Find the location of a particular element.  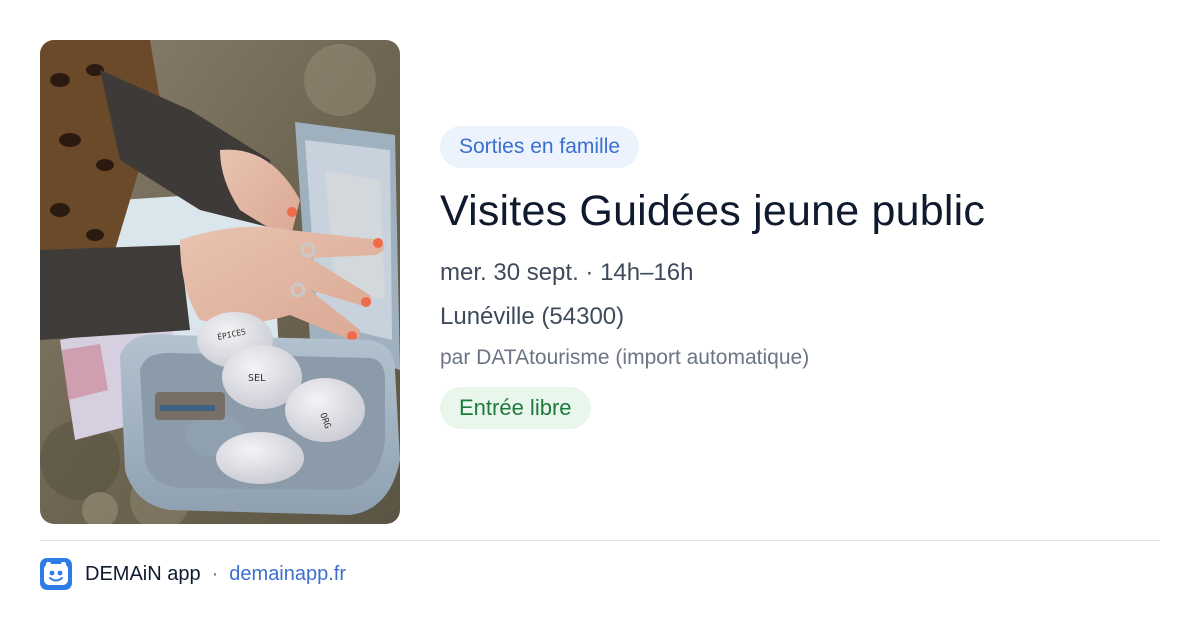

jar-label-sel: SEL is located at coordinates (257, 378).